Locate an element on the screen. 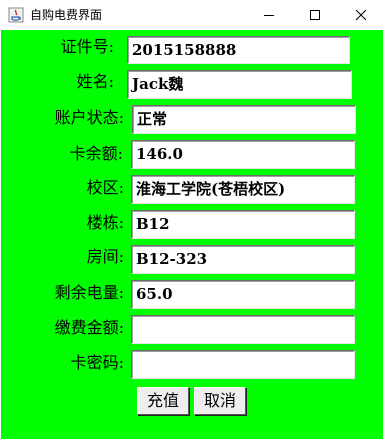  id-number-label: 证件号: is located at coordinates (87, 46).